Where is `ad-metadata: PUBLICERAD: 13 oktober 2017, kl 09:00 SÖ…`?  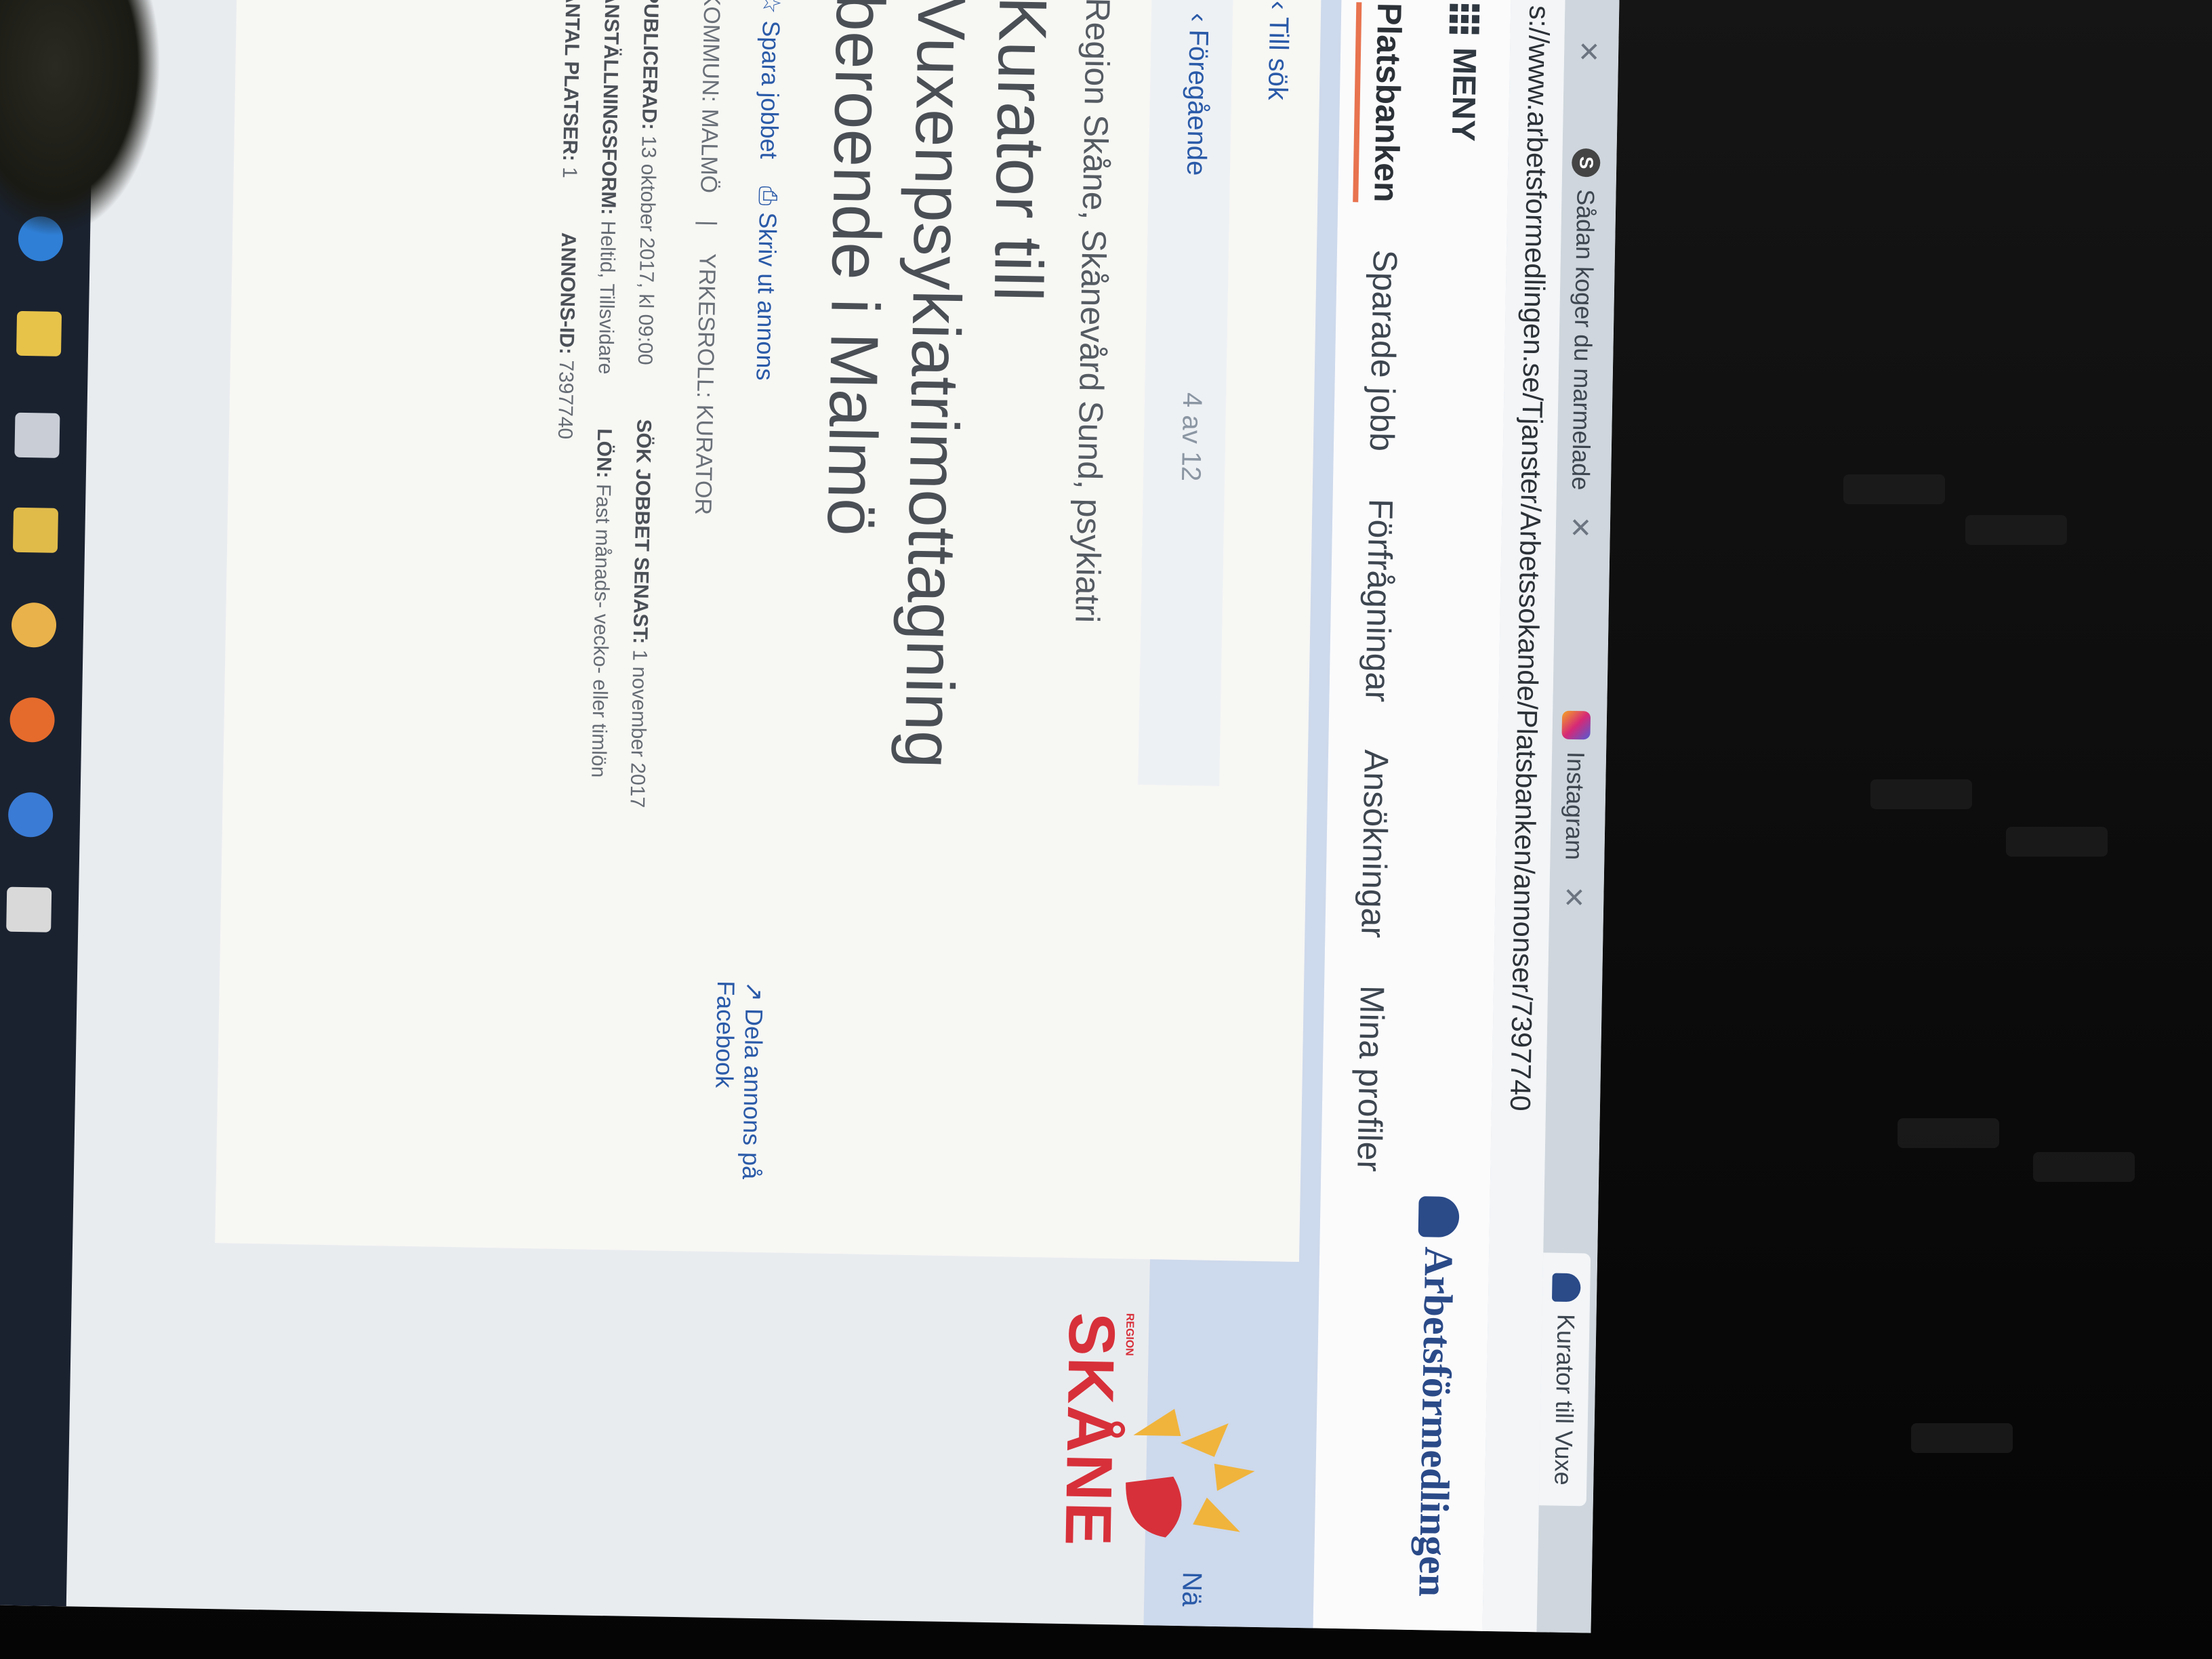 ad-metadata: PUBLICERAD: 13 oktober 2017, kl 09:00 SÖ… is located at coordinates (604, 404).